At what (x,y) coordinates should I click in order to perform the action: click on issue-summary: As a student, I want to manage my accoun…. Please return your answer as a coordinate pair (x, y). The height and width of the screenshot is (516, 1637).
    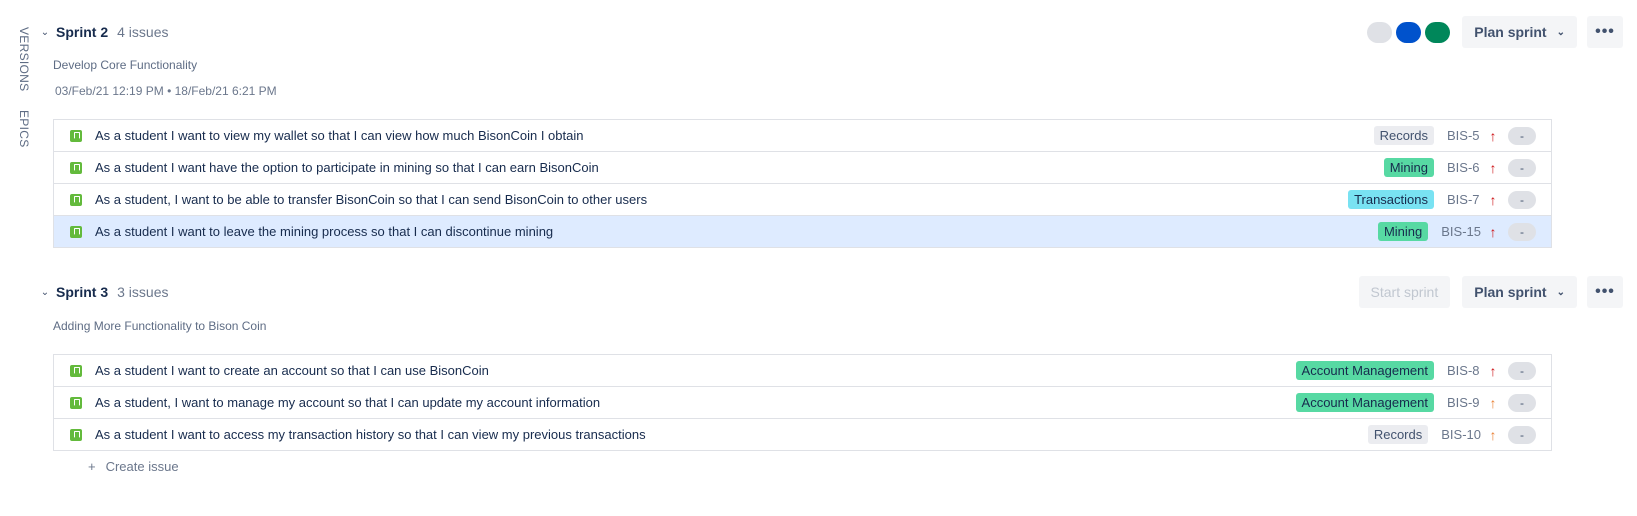
    Looking at the image, I should click on (348, 402).